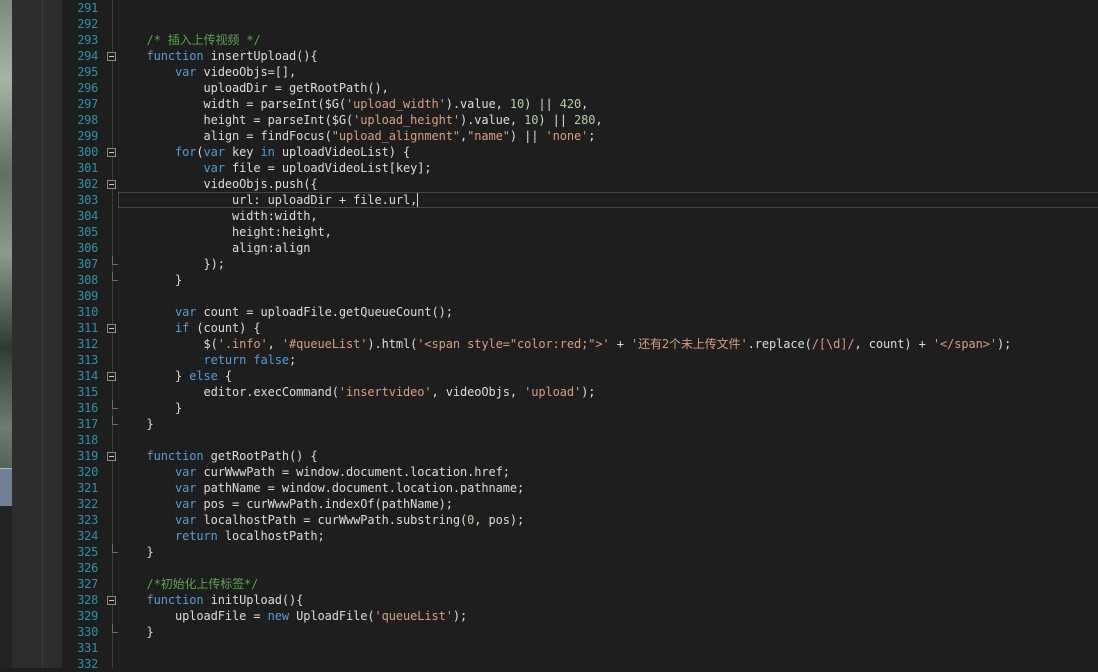  Describe the element at coordinates (211, 600) in the screenshot. I see `code-text: function initUpload(){` at that location.